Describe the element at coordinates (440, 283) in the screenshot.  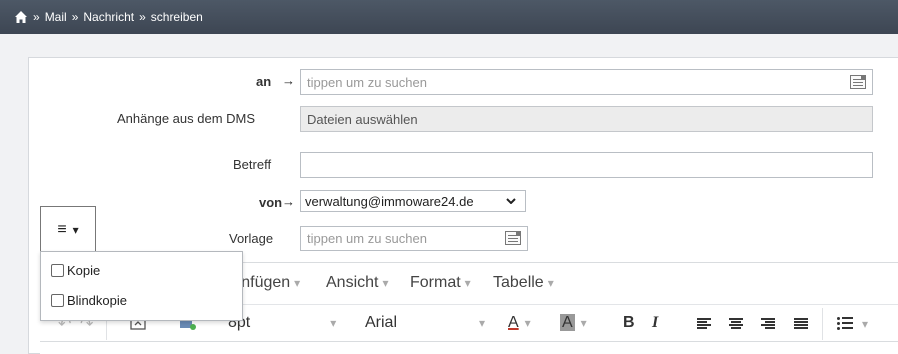
I see `menu-format: Format ▾` at that location.